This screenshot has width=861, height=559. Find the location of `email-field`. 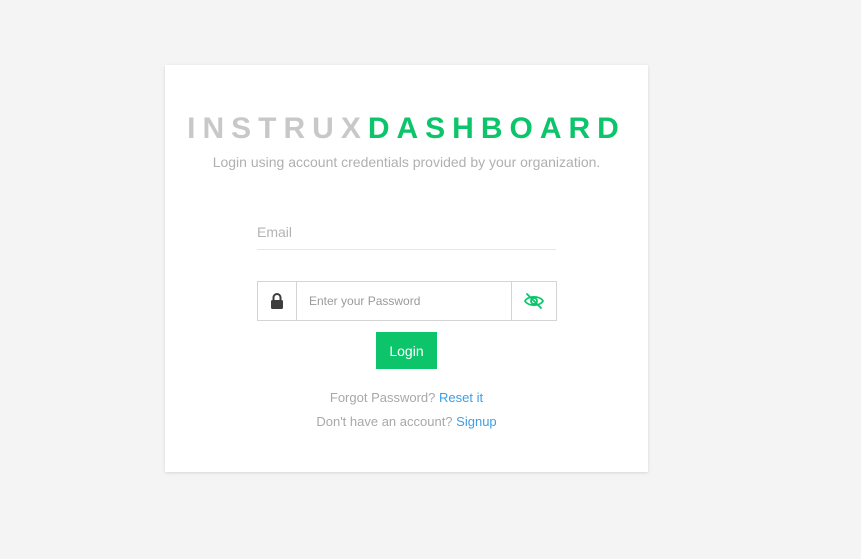

email-field is located at coordinates (406, 232).